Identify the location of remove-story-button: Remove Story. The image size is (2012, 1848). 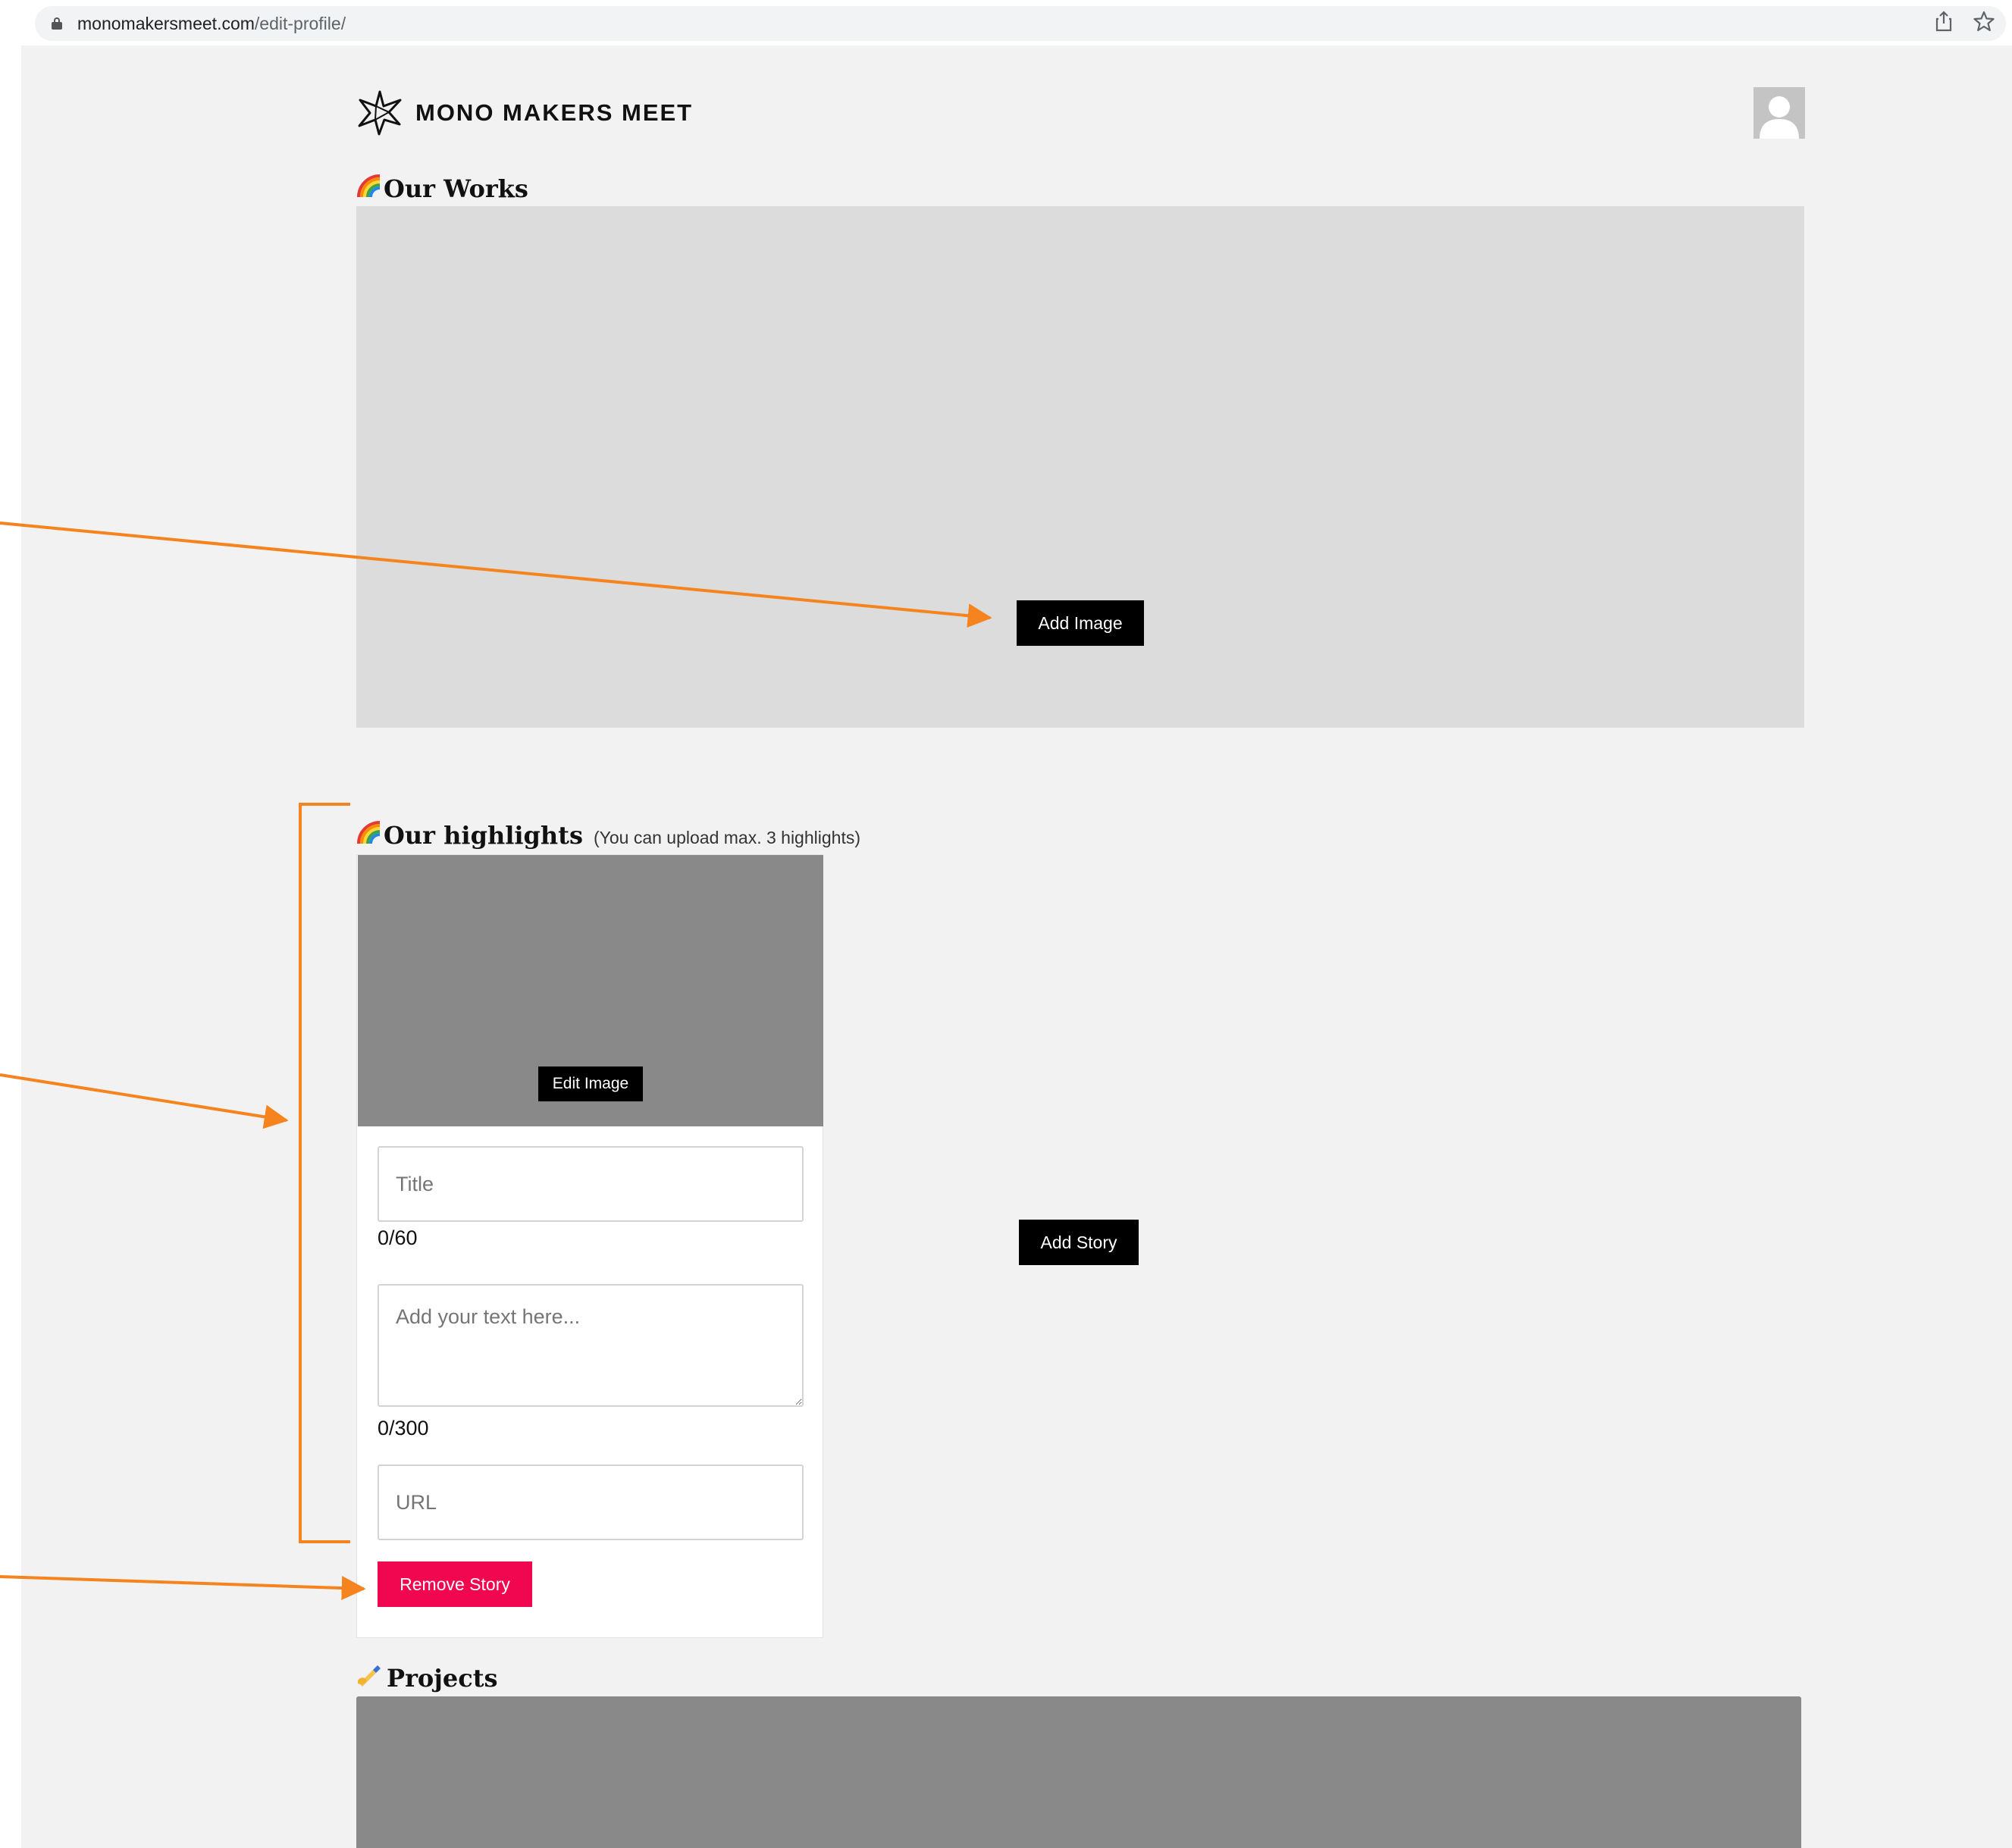
(455, 1584).